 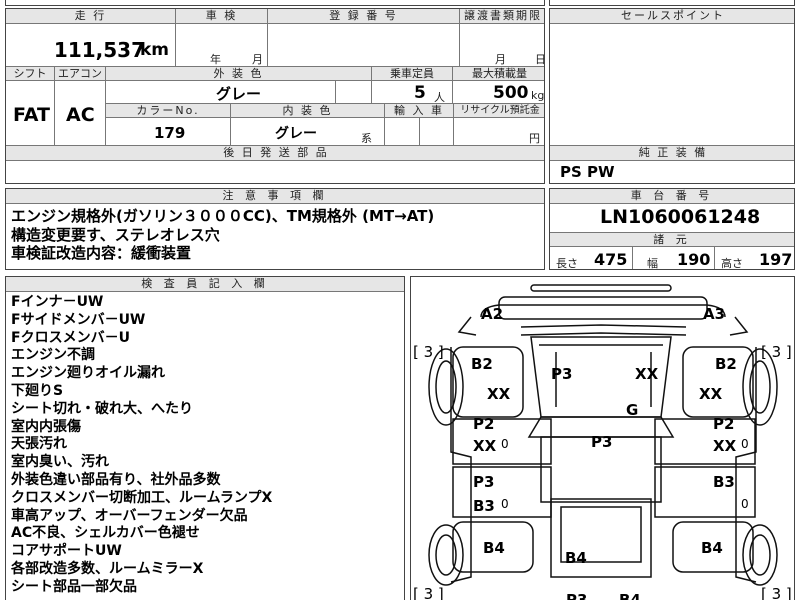 What do you see at coordinates (80, 73) in the screenshot?
I see `aircon-header: エアコン` at bounding box center [80, 73].